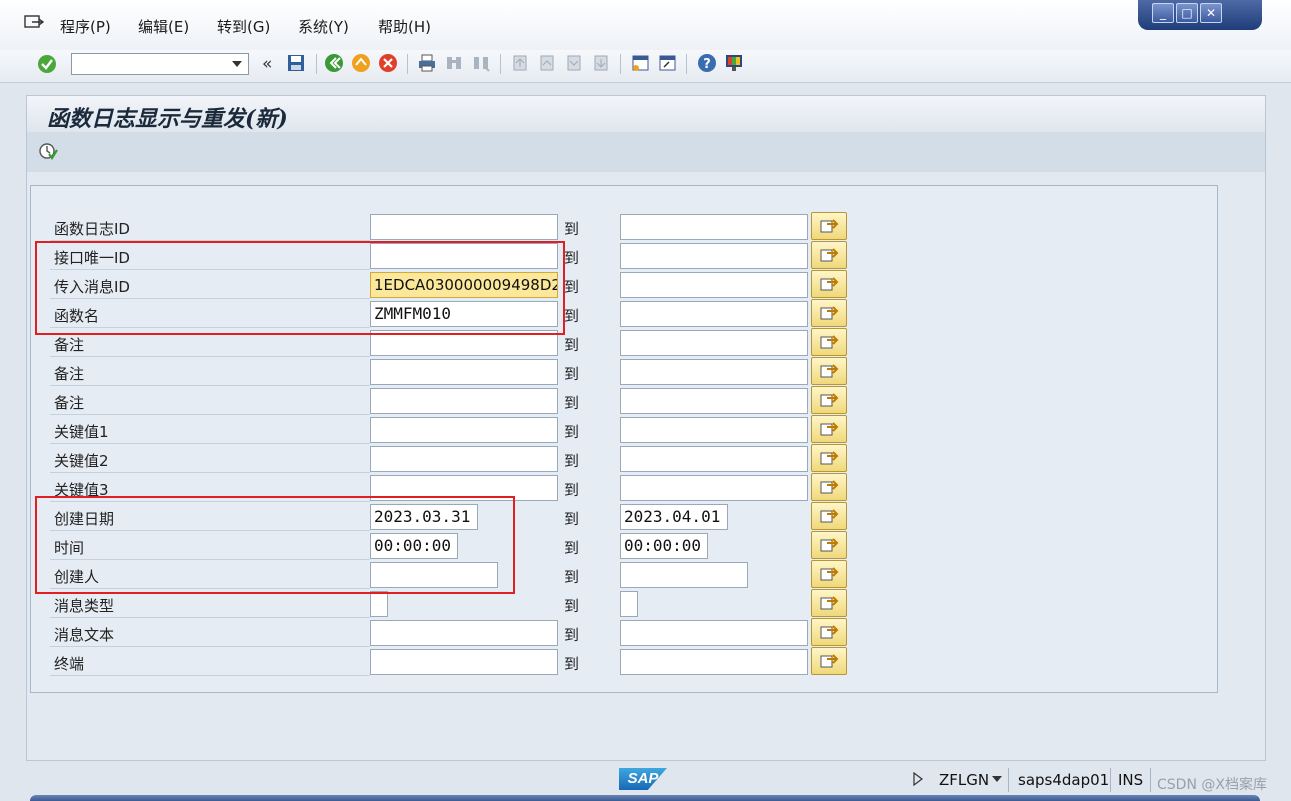 The height and width of the screenshot is (801, 1291). What do you see at coordinates (84, 635) in the screenshot?
I see `field-label: 消息文本` at bounding box center [84, 635].